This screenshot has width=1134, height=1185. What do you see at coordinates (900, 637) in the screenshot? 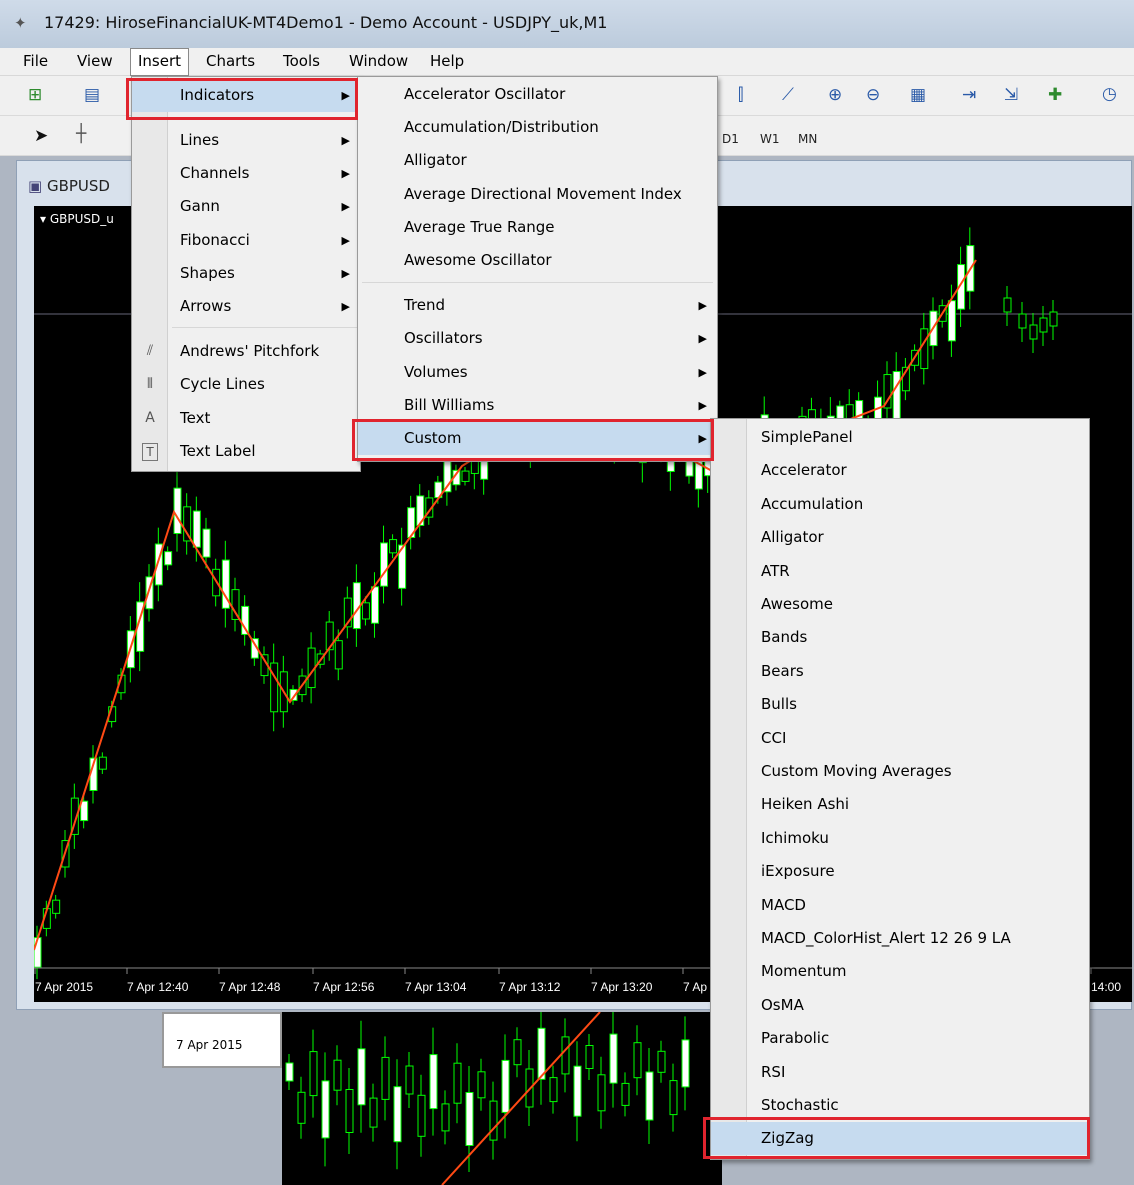
I see `custom-item-bands: Bands` at bounding box center [900, 637].